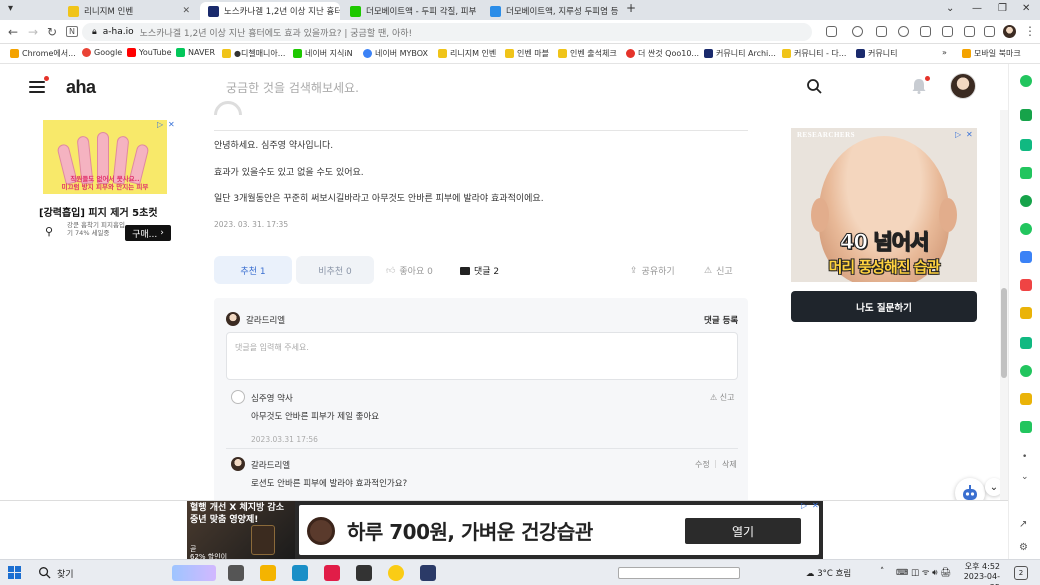 This screenshot has width=1040, height=585. What do you see at coordinates (857, 31) in the screenshot?
I see `extensions-icon` at bounding box center [857, 31].